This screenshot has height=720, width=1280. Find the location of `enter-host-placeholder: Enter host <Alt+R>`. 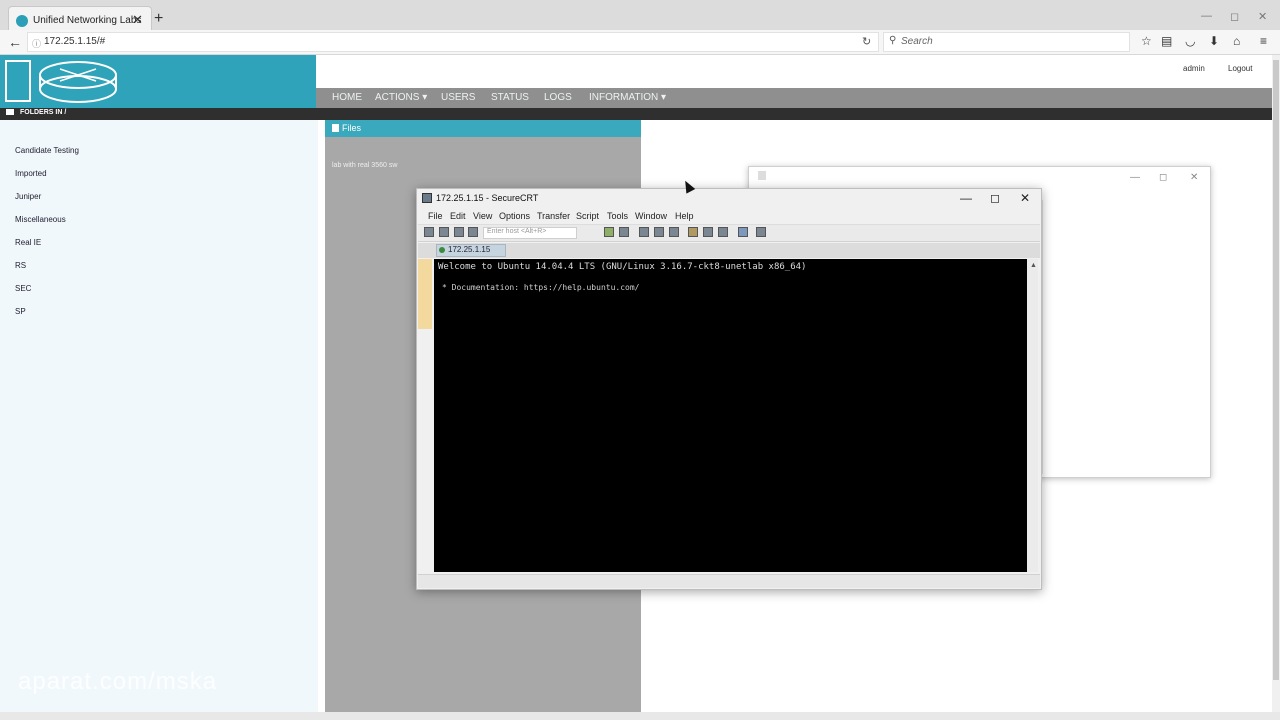

enter-host-placeholder: Enter host <Alt+R> is located at coordinates (517, 231).